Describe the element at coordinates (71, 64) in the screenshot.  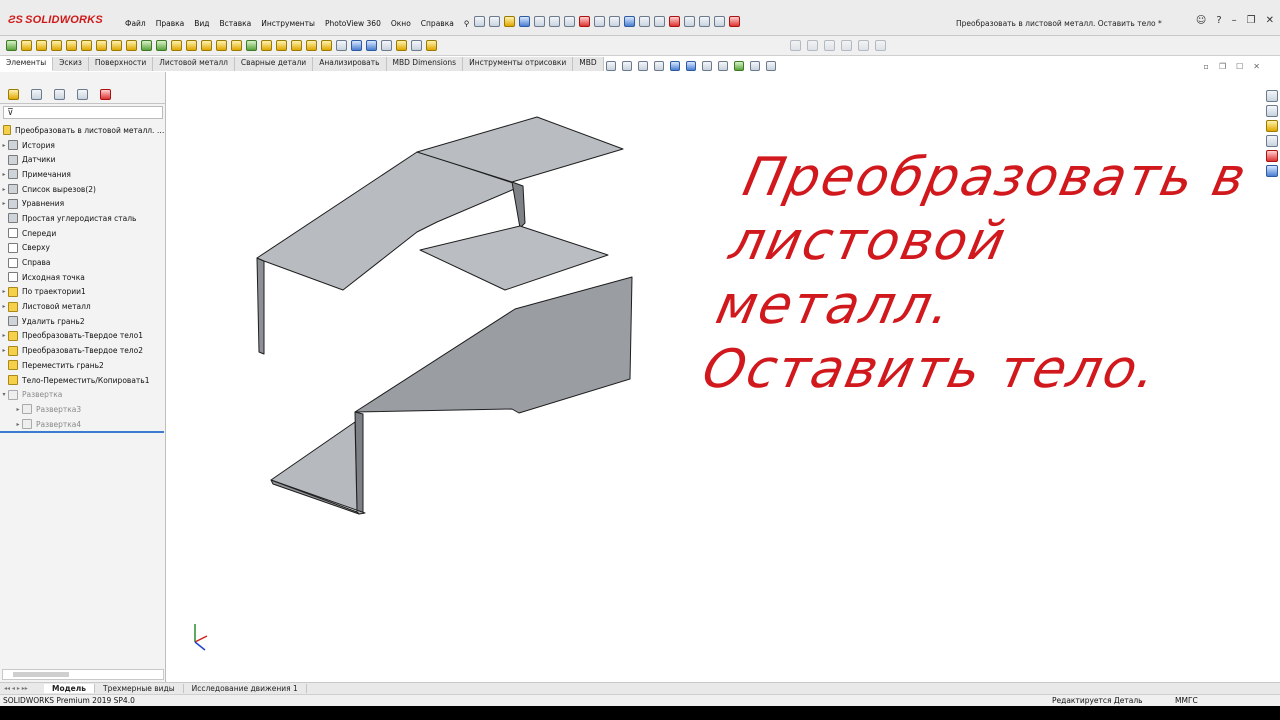
I see `tab-sketch: Эскиз` at that location.